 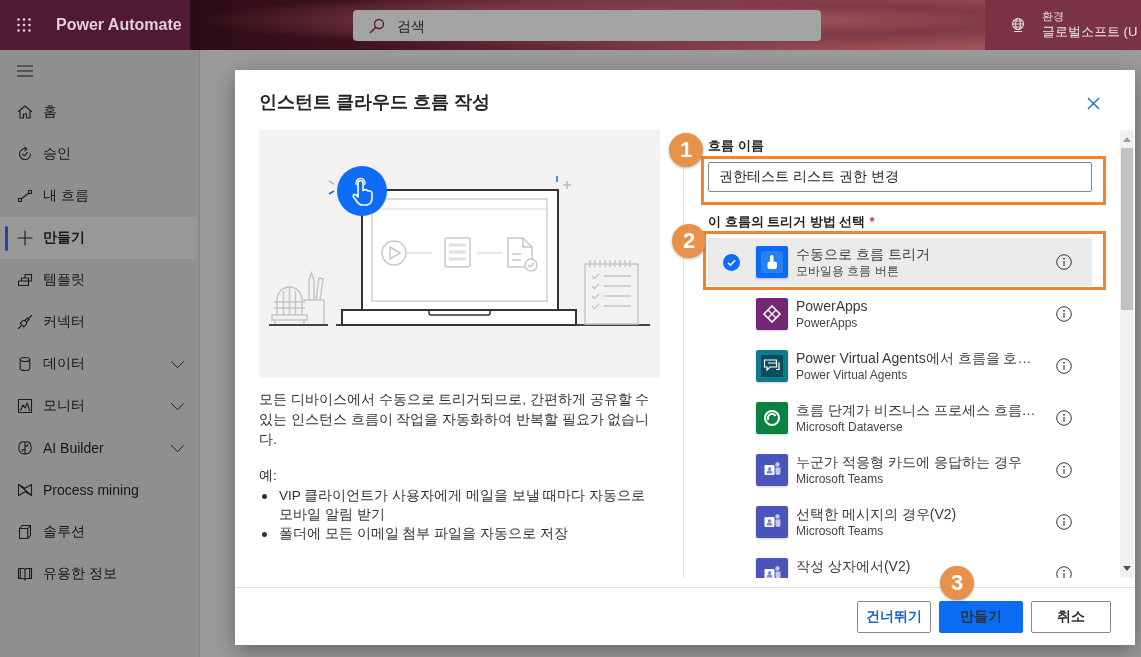 I want to click on scroll-down-icon, so click(x=1127, y=568).